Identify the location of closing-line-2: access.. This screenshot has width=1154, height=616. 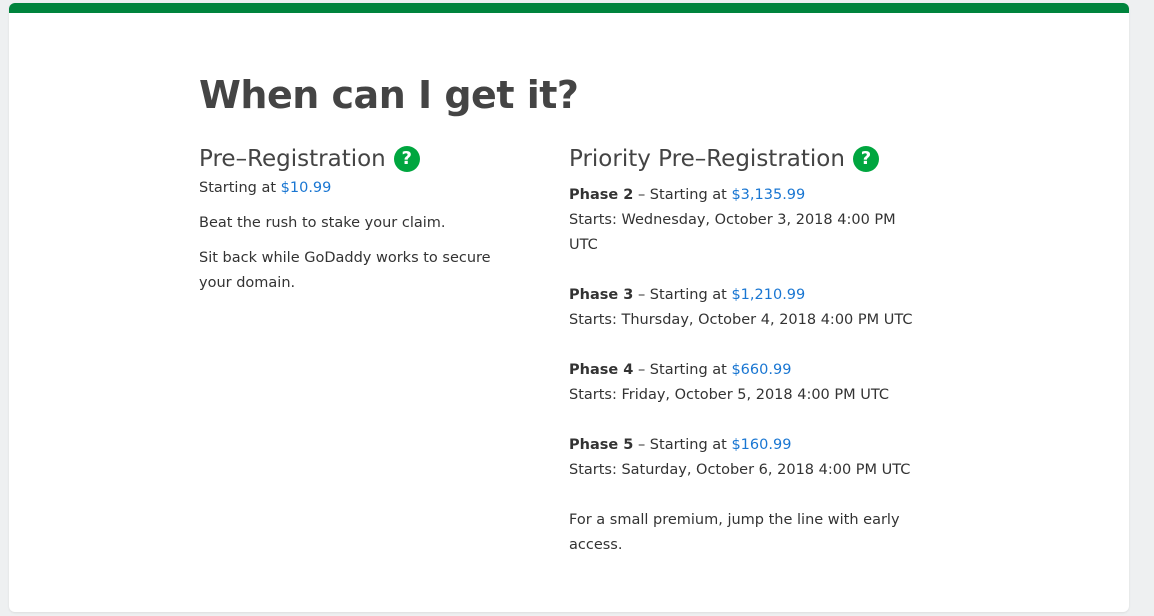
(596, 545).